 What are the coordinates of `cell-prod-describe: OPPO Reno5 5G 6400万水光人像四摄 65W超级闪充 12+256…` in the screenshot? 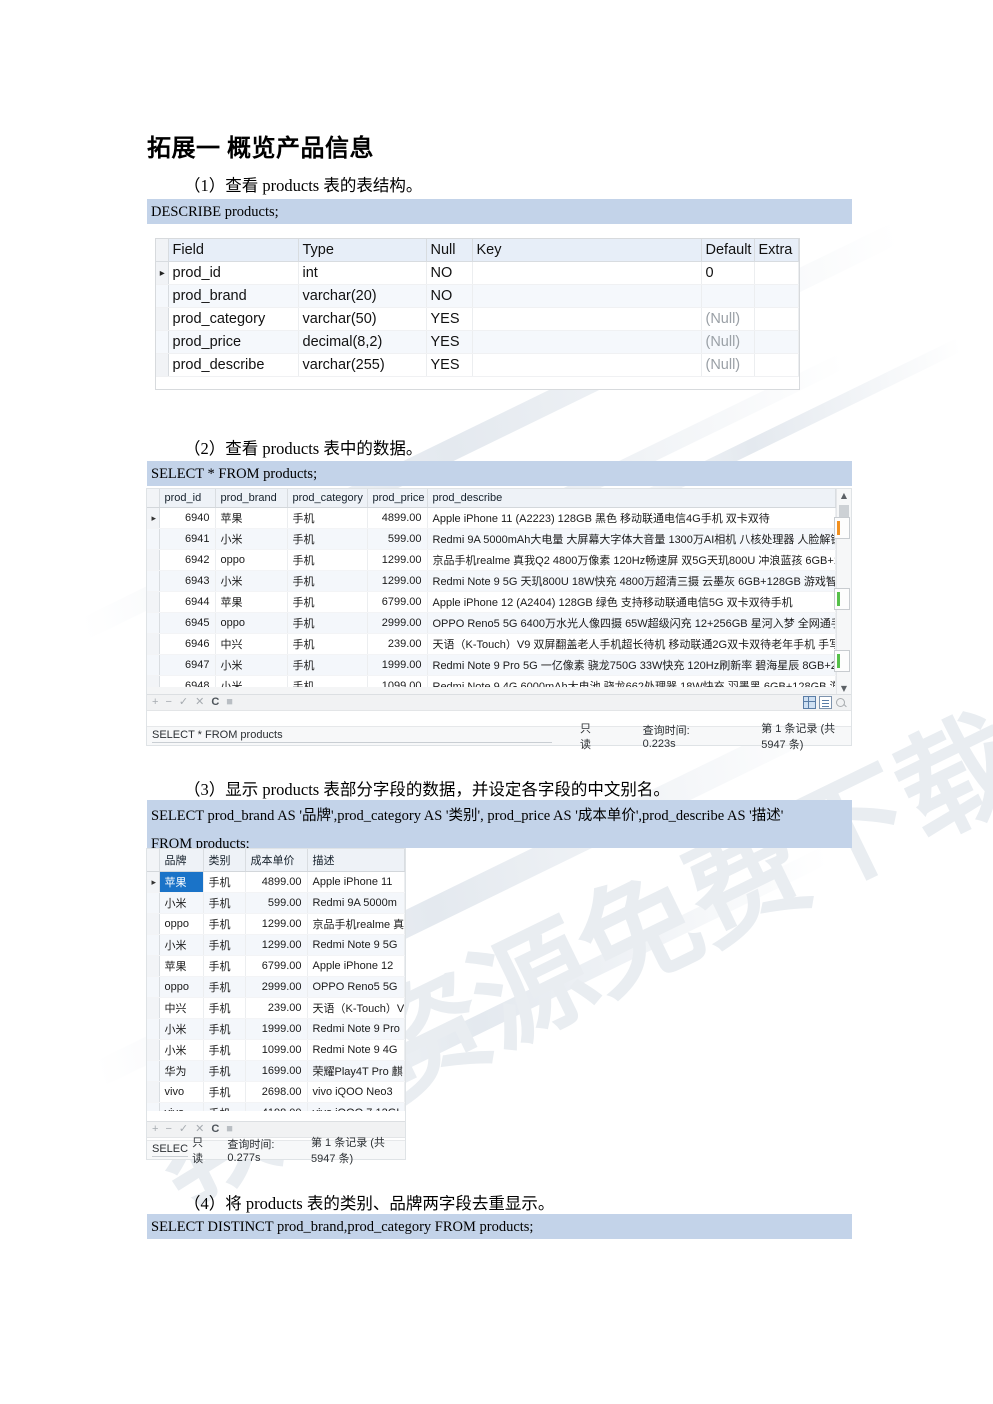 It's located at (631, 623).